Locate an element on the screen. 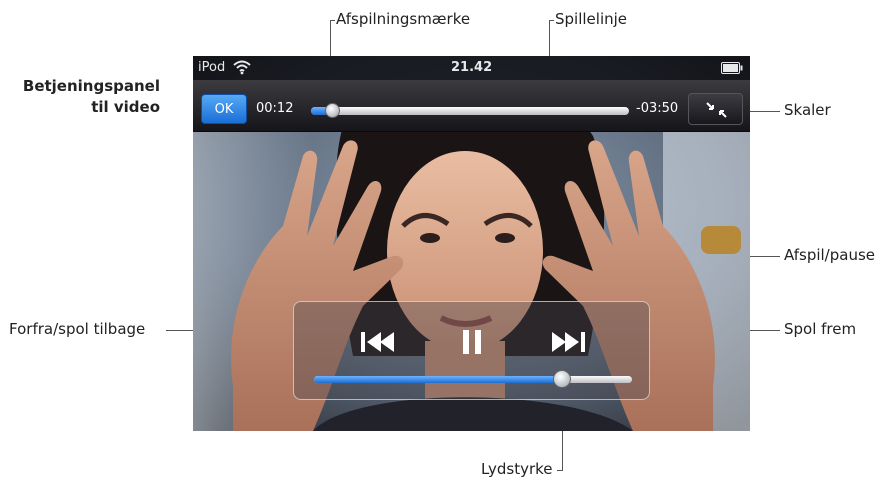  volume-slider is located at coordinates (473, 379).